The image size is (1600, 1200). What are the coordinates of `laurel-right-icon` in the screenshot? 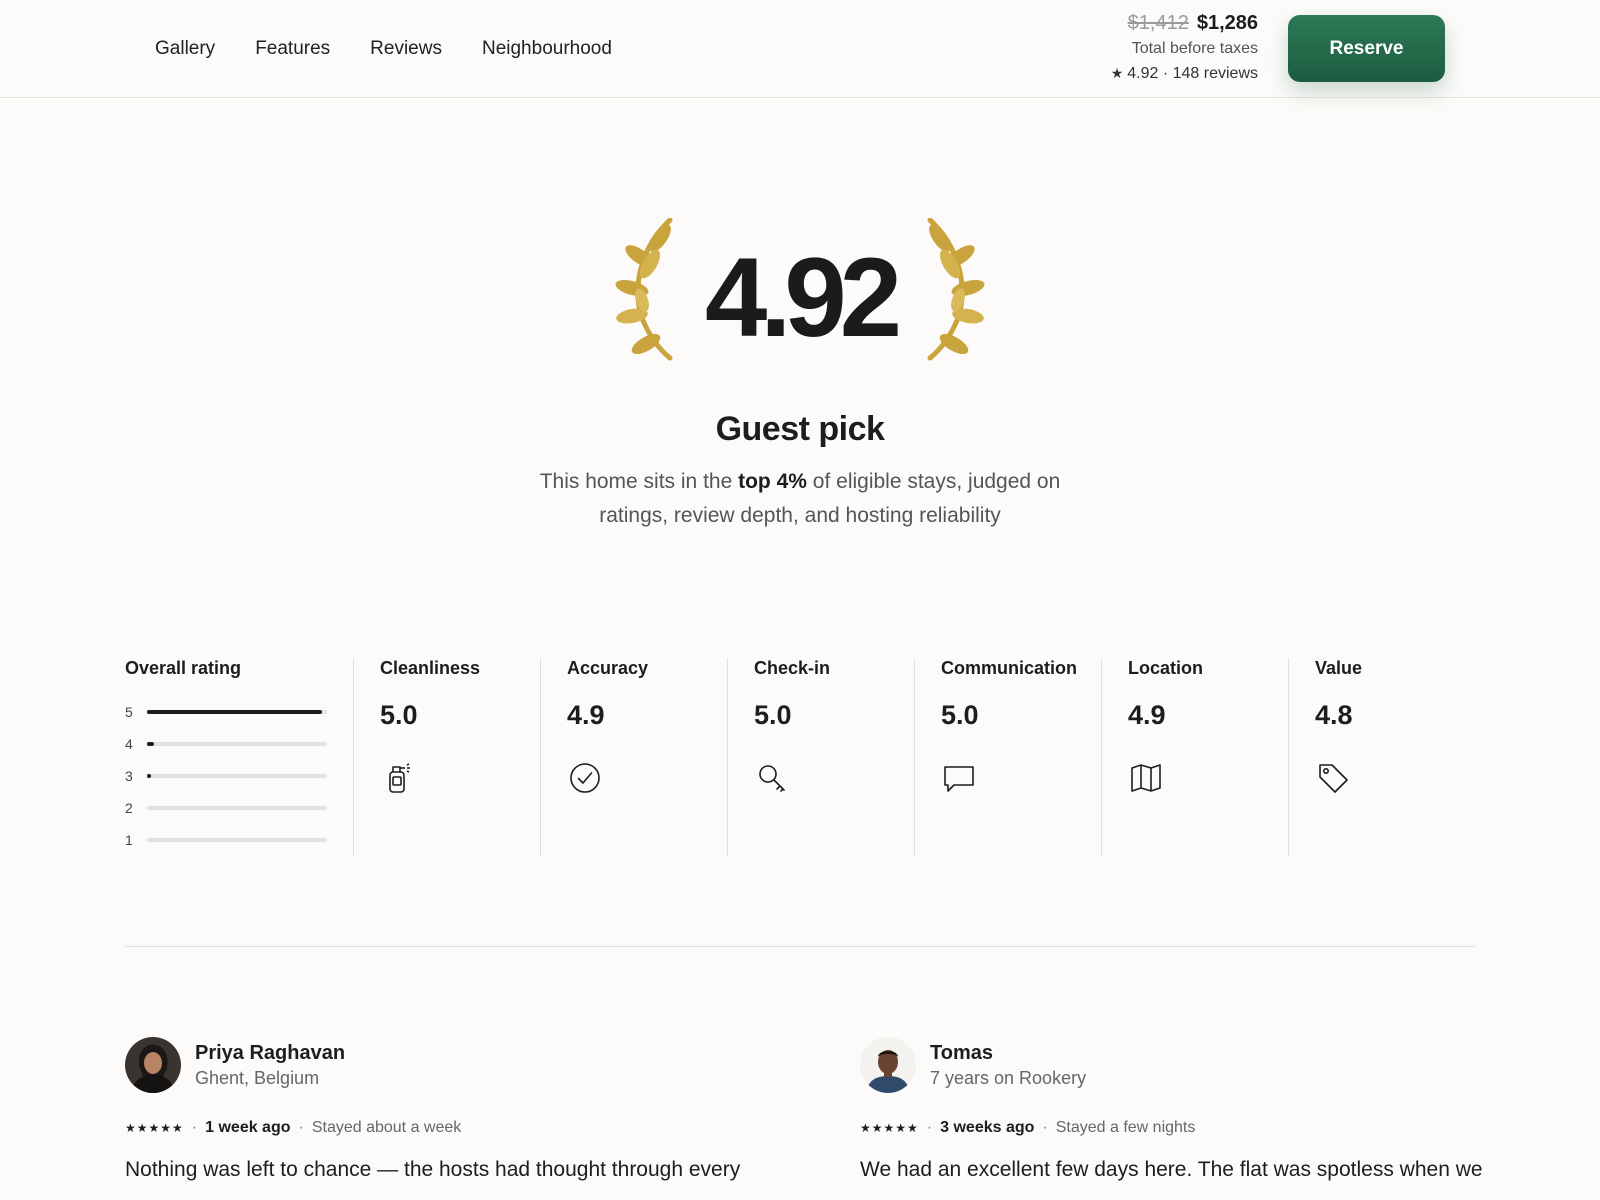 It's located at (956, 289).